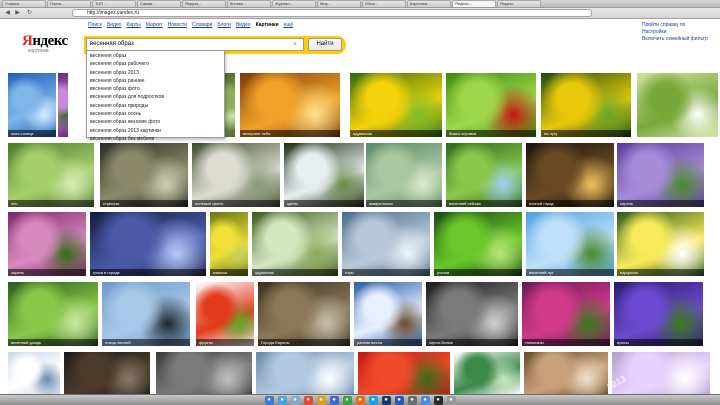 The width and height of the screenshot is (720, 405). What do you see at coordinates (155, 97) in the screenshot?
I see `suggestion-item: весенняя образ для подростков` at bounding box center [155, 97].